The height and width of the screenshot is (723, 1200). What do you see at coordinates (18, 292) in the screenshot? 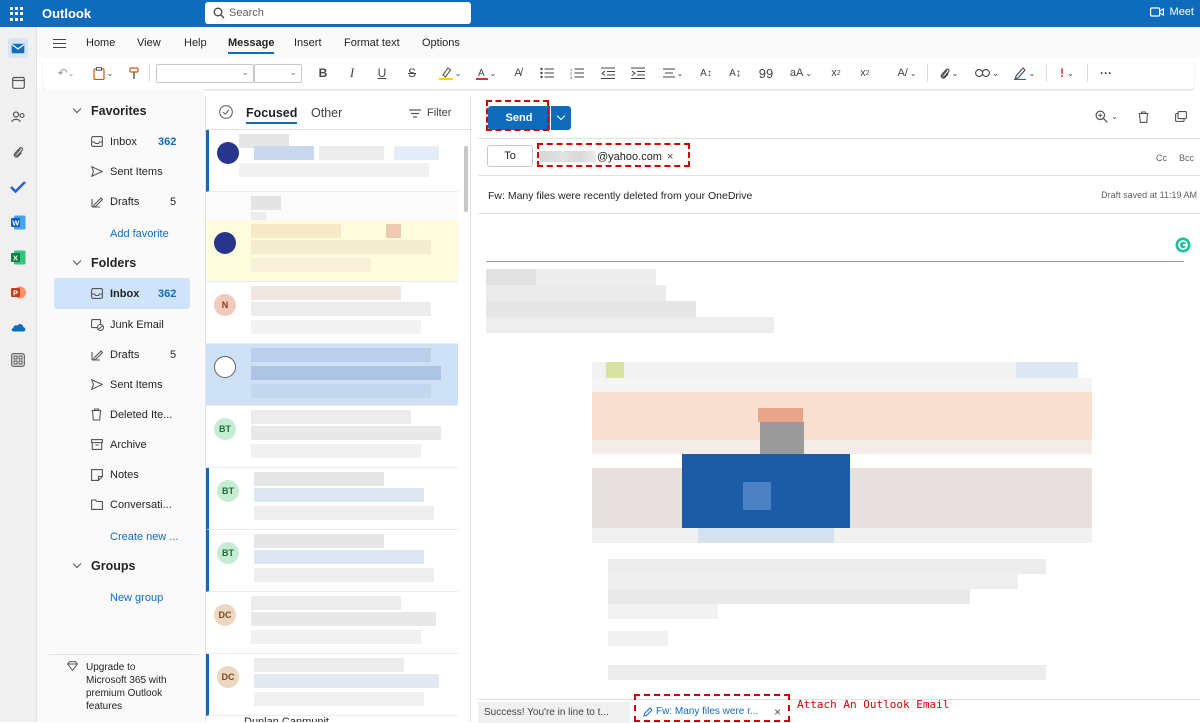
I see `powerpoint-icon: P` at bounding box center [18, 292].